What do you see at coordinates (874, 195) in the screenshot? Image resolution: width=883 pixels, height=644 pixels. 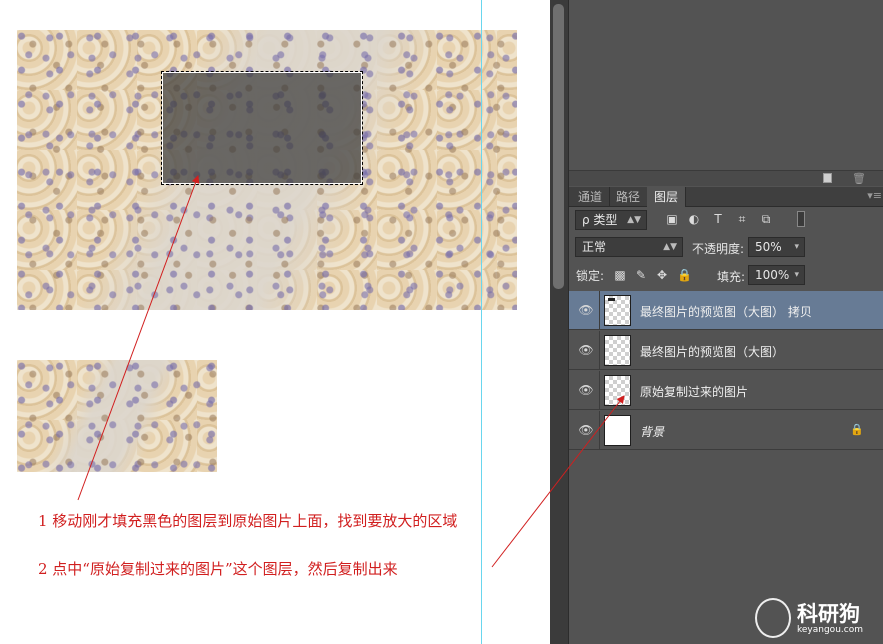 I see `panel-menu-icon: ▾≡` at bounding box center [874, 195].